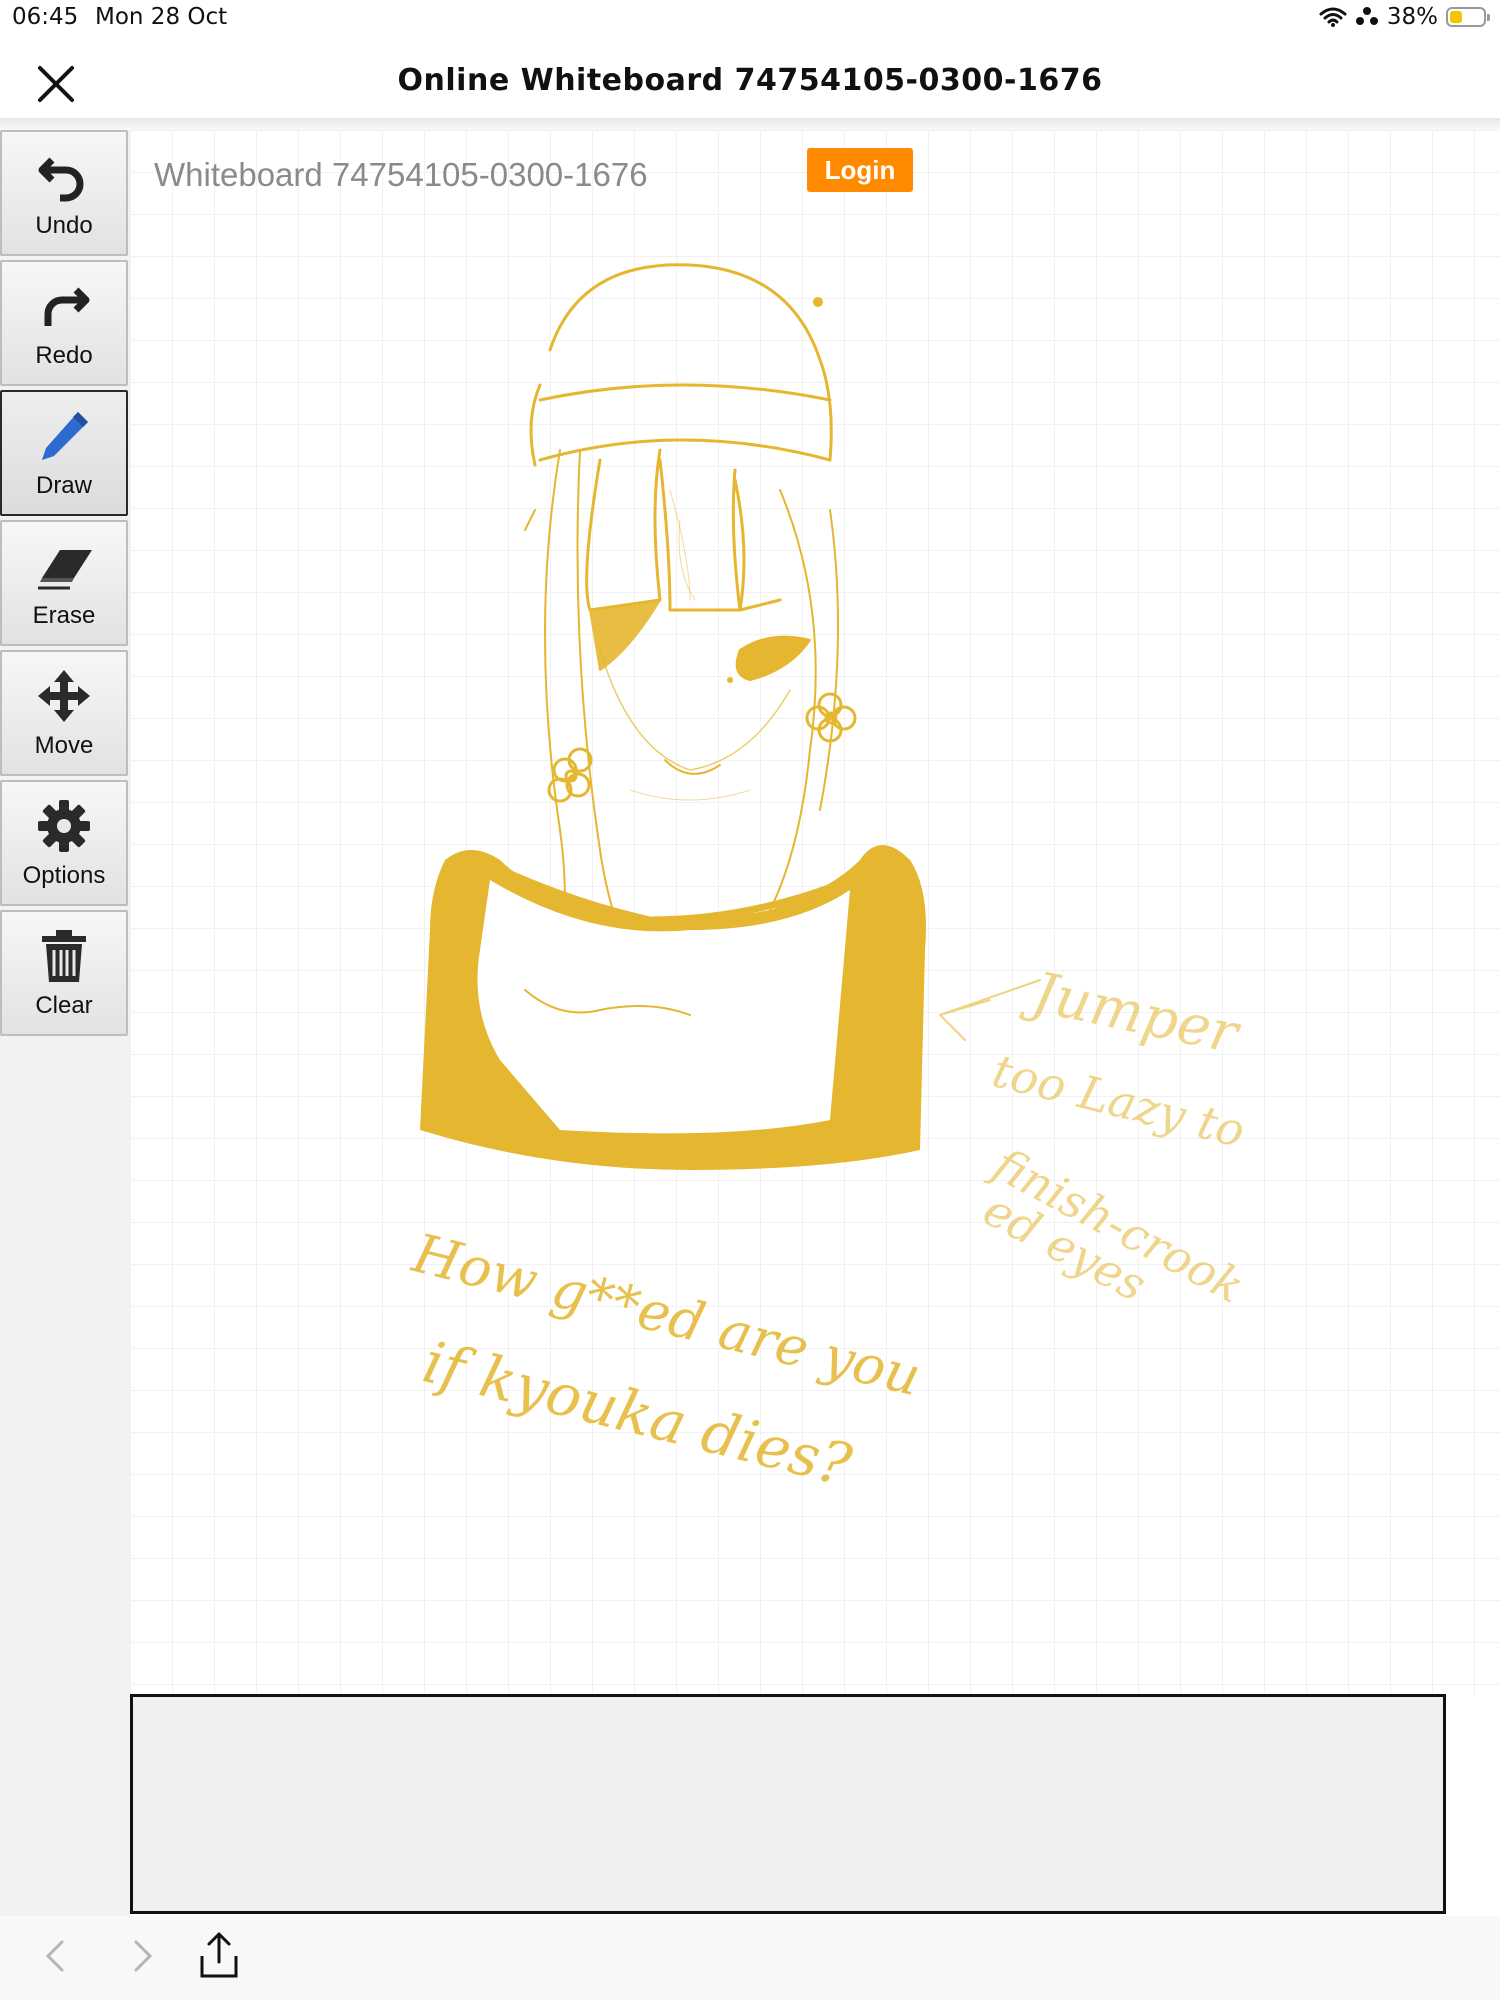 This screenshot has width=1500, height=2000. I want to click on hair-right, so click(793, 700).